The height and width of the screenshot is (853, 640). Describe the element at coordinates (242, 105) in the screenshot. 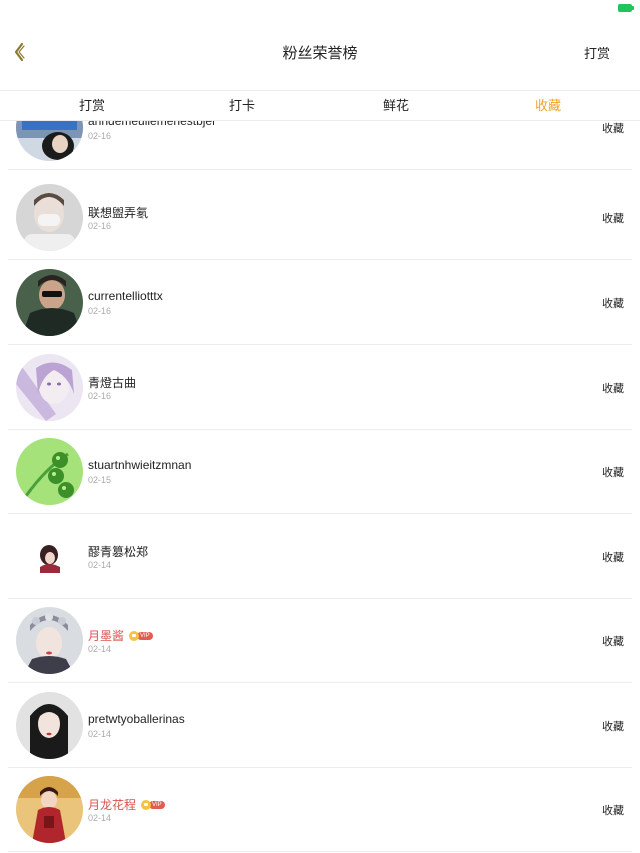

I see `tab-checkin: 打卡` at that location.